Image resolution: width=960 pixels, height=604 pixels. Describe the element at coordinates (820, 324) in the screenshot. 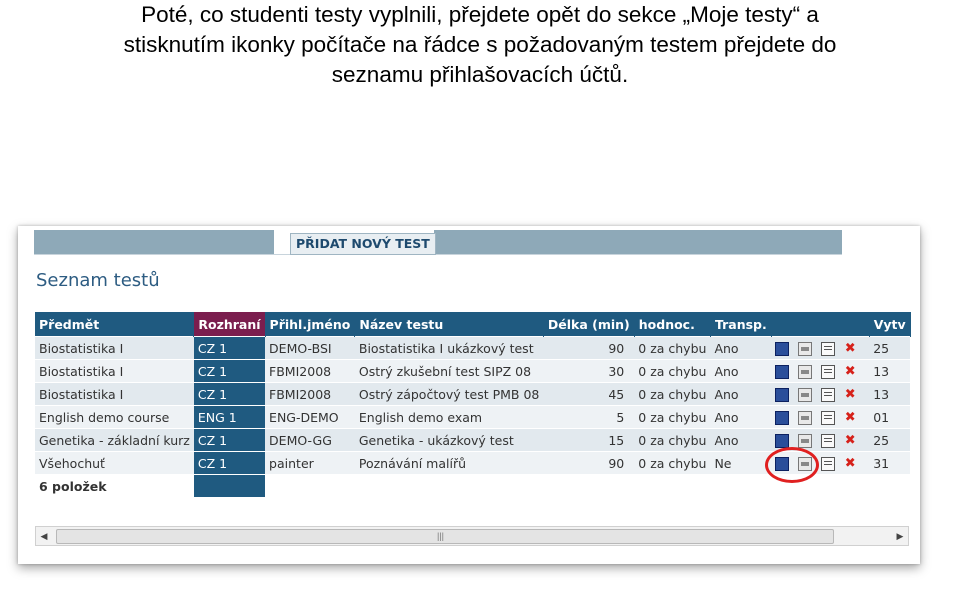

I see `column-header-actions` at that location.